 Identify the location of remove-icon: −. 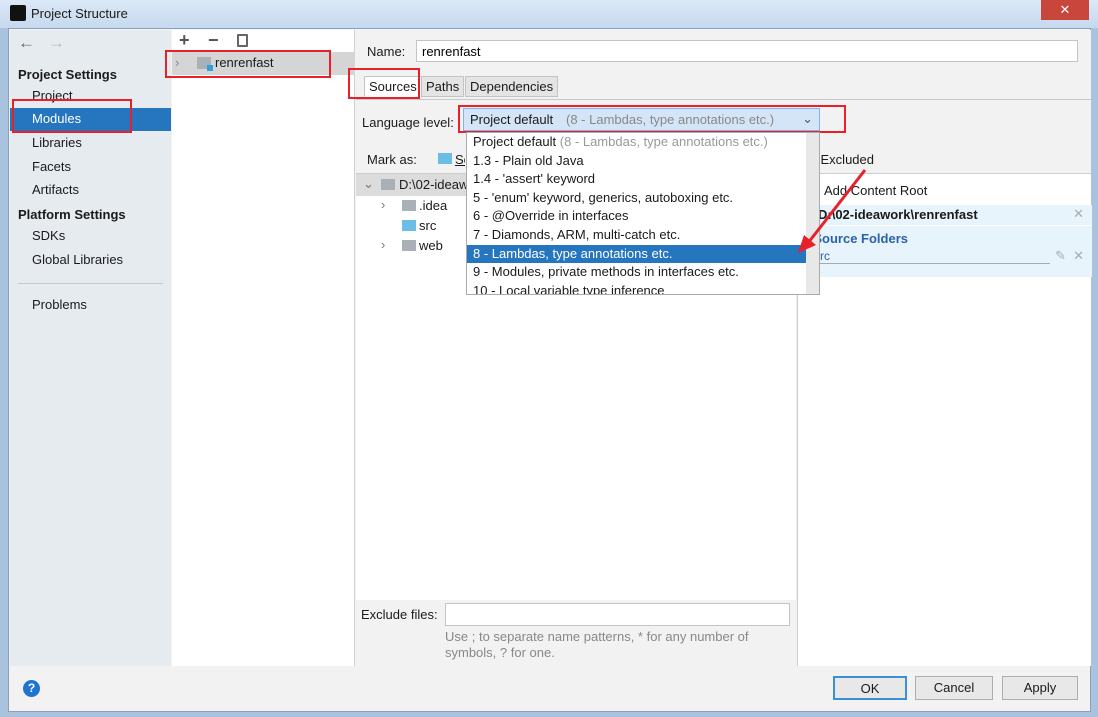
(213, 40).